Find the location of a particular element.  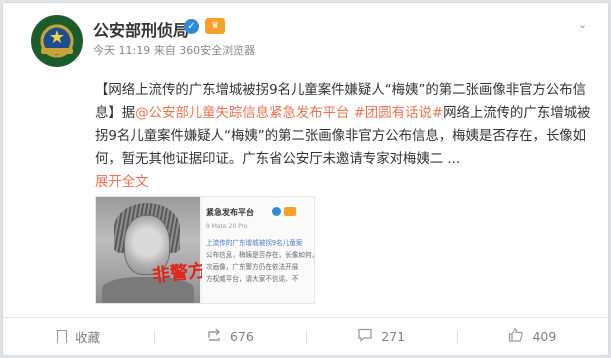

screenshot-line: 次画像，广东警方仍在依法开展 is located at coordinates (252, 267).